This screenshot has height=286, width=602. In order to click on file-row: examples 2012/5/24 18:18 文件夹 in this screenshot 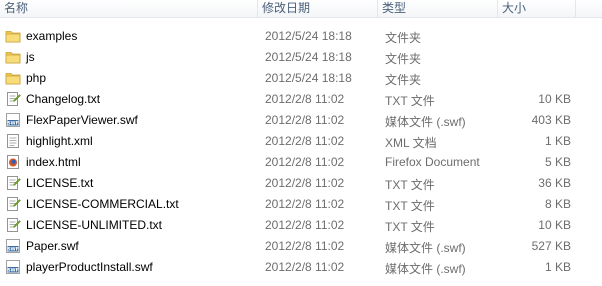, I will do `click(301, 36)`.